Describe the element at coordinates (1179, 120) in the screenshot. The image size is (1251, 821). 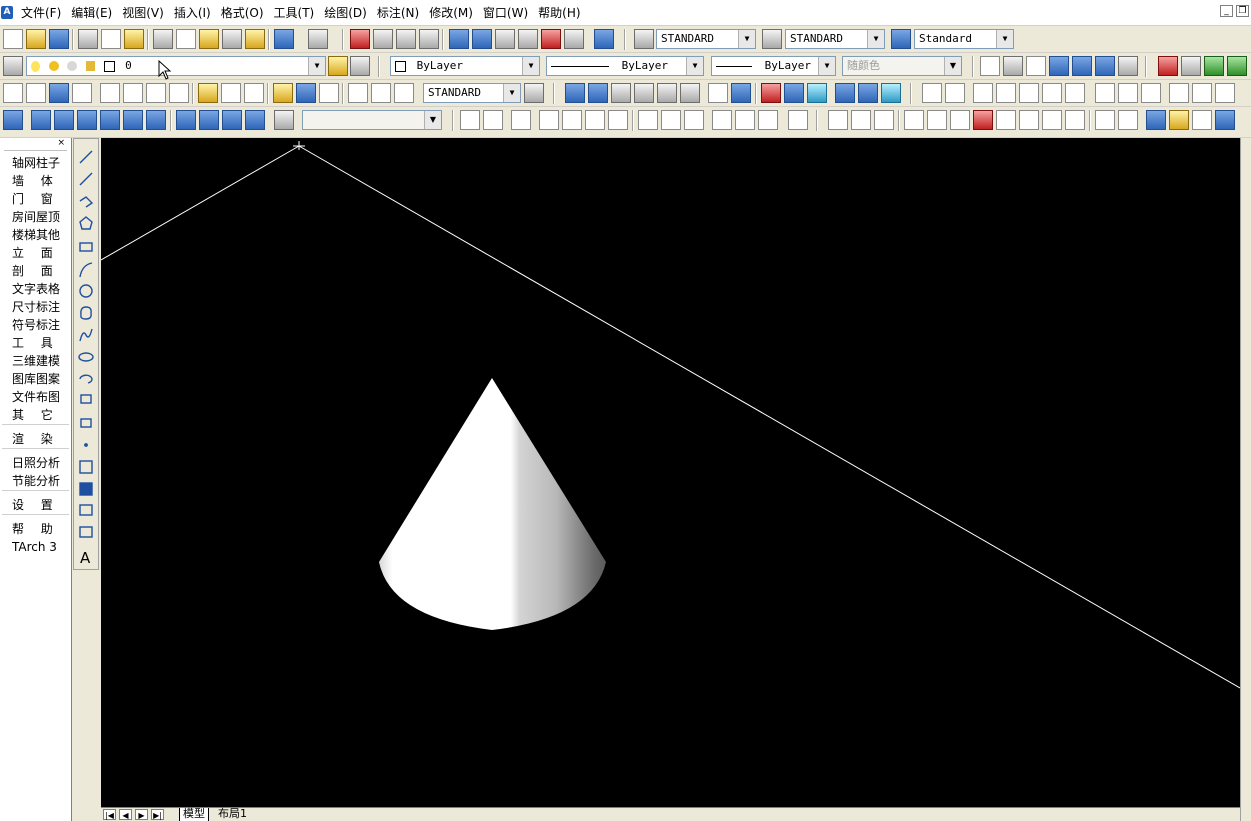
I see `shell-icon` at that location.